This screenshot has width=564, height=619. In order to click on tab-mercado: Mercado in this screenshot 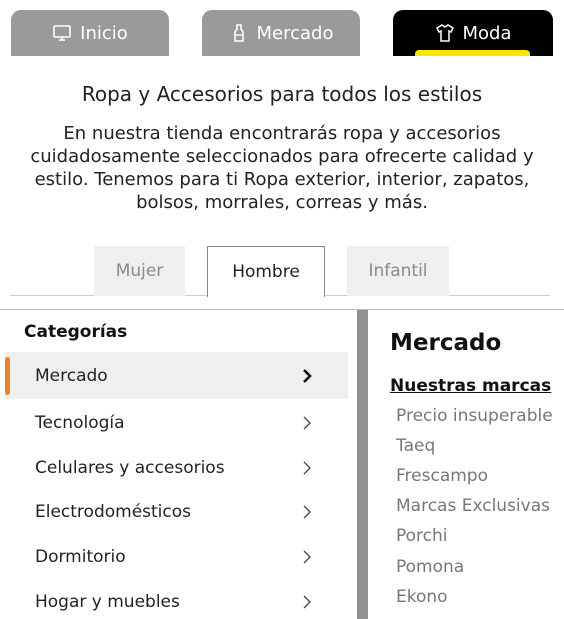, I will do `click(281, 35)`.